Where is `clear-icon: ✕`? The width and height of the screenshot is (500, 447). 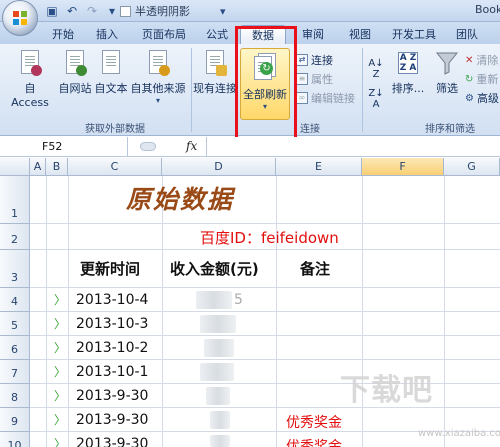
clear-icon: ✕ is located at coordinates (469, 60).